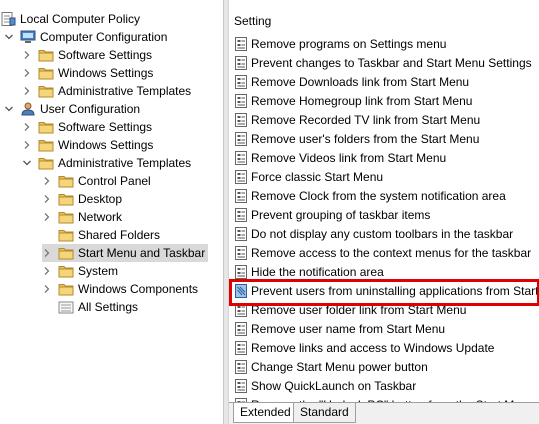 The height and width of the screenshot is (424, 539). What do you see at coordinates (348, 329) in the screenshot?
I see `setting-label: Remove user name from Start Menu` at bounding box center [348, 329].